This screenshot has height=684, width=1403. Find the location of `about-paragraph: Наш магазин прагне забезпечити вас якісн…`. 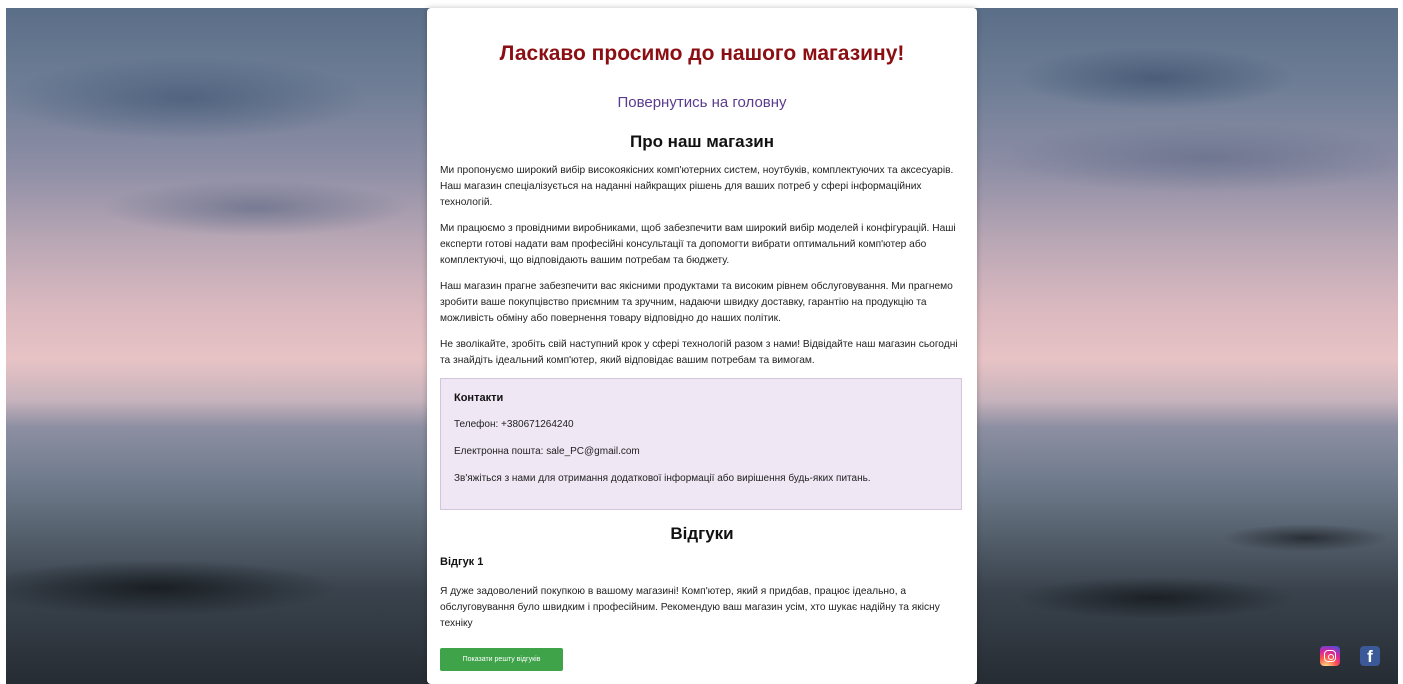

about-paragraph: Наш магазин прагне забезпечити вас якісн… is located at coordinates (696, 302).